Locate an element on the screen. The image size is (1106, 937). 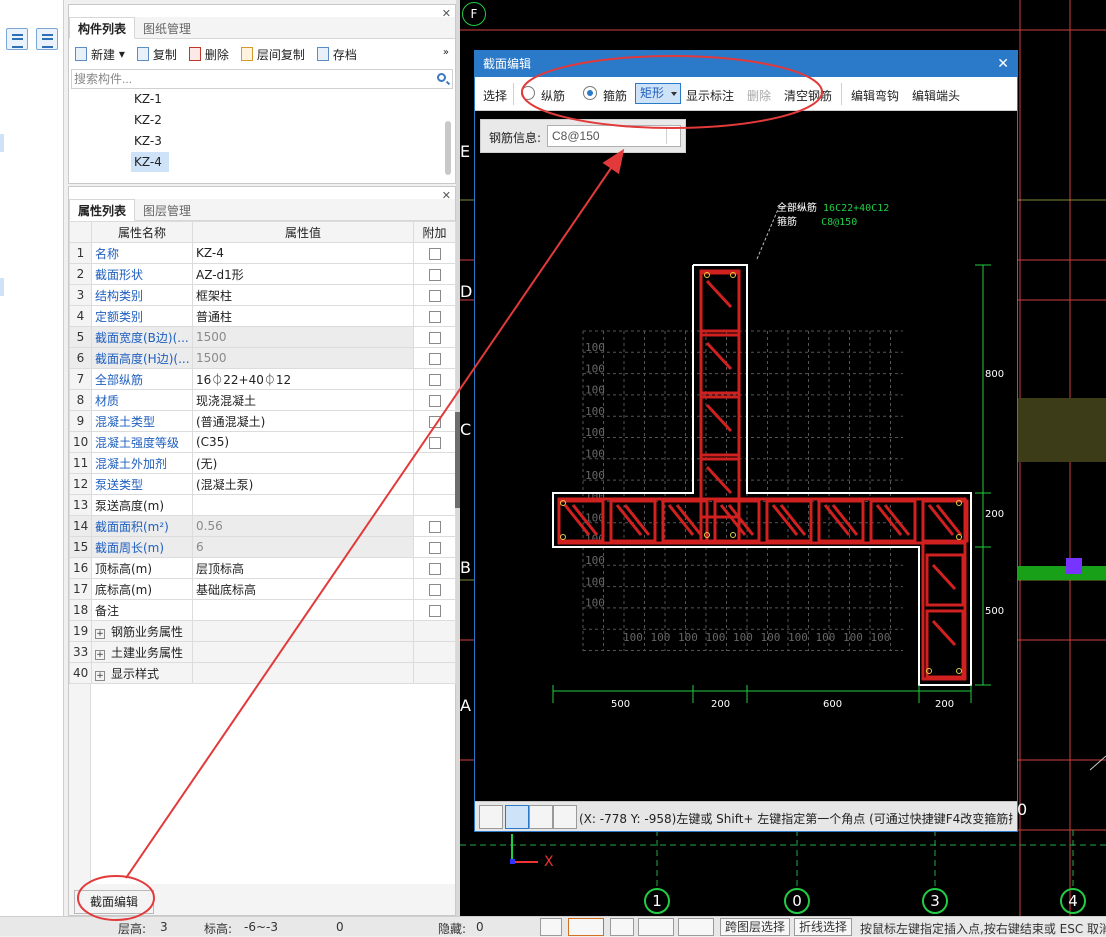
copy-button: 复制 is located at coordinates (156, 54).